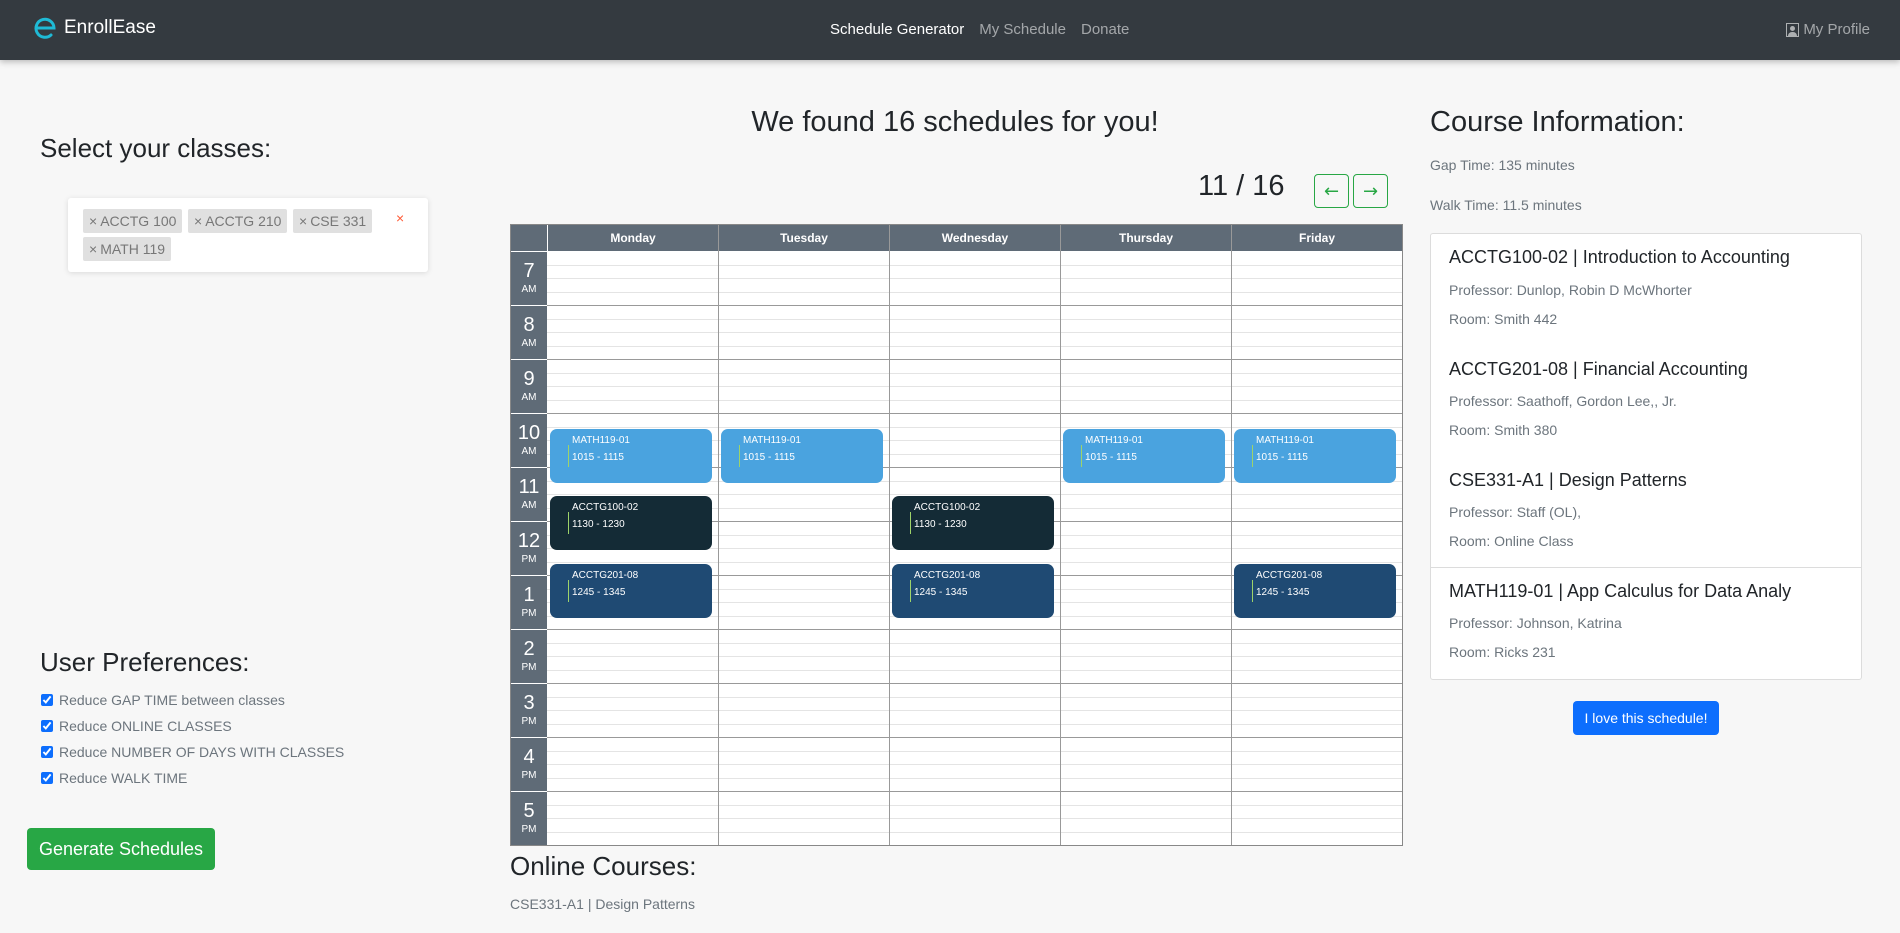 Image resolution: width=1900 pixels, height=933 pixels. I want to click on hour-number: 9, so click(529, 379).